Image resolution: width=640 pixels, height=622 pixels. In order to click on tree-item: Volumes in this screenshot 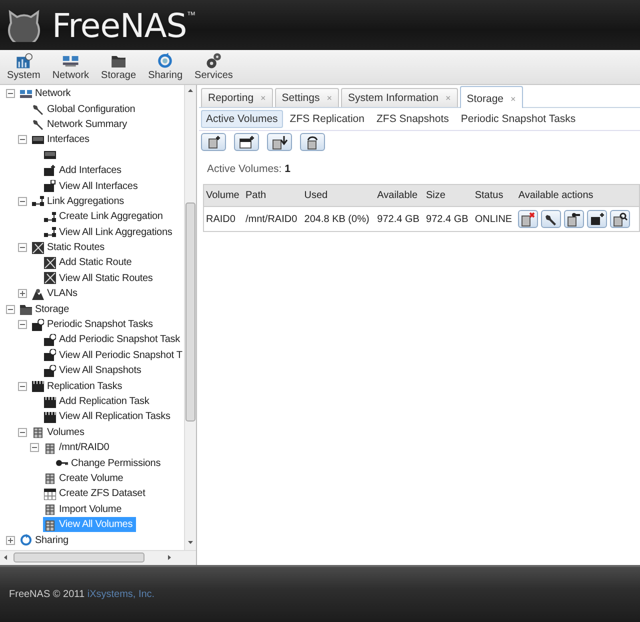, I will do `click(59, 432)`.